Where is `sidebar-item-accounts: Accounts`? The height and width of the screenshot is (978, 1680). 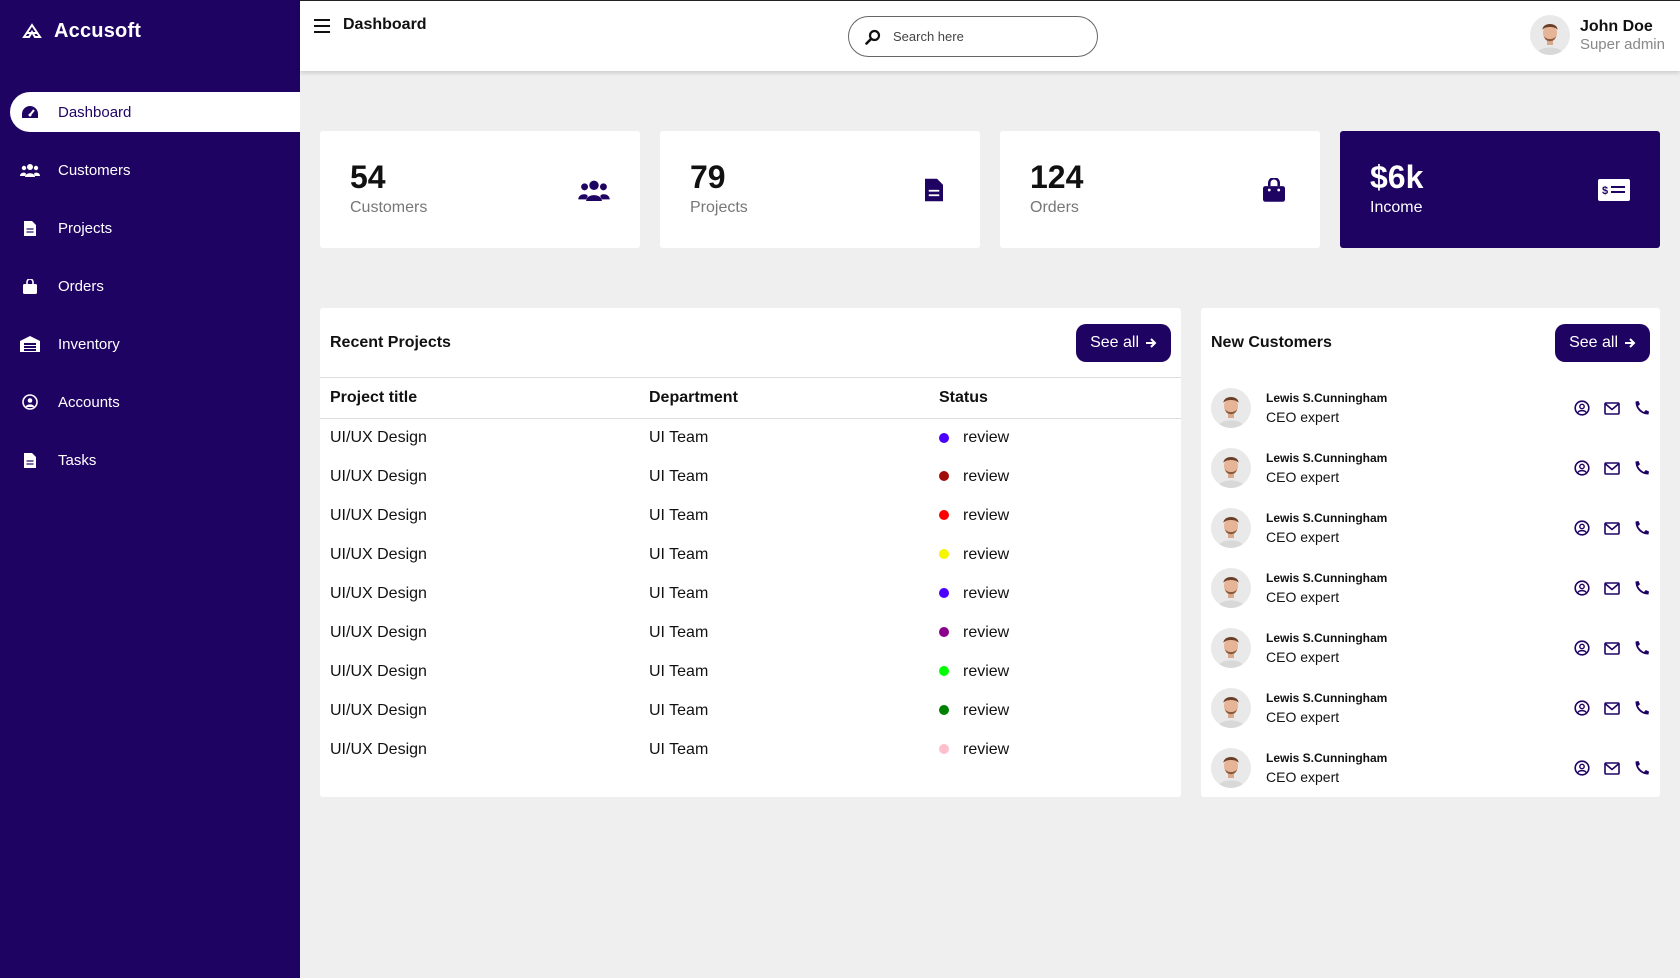
sidebar-item-accounts: Accounts is located at coordinates (150, 402).